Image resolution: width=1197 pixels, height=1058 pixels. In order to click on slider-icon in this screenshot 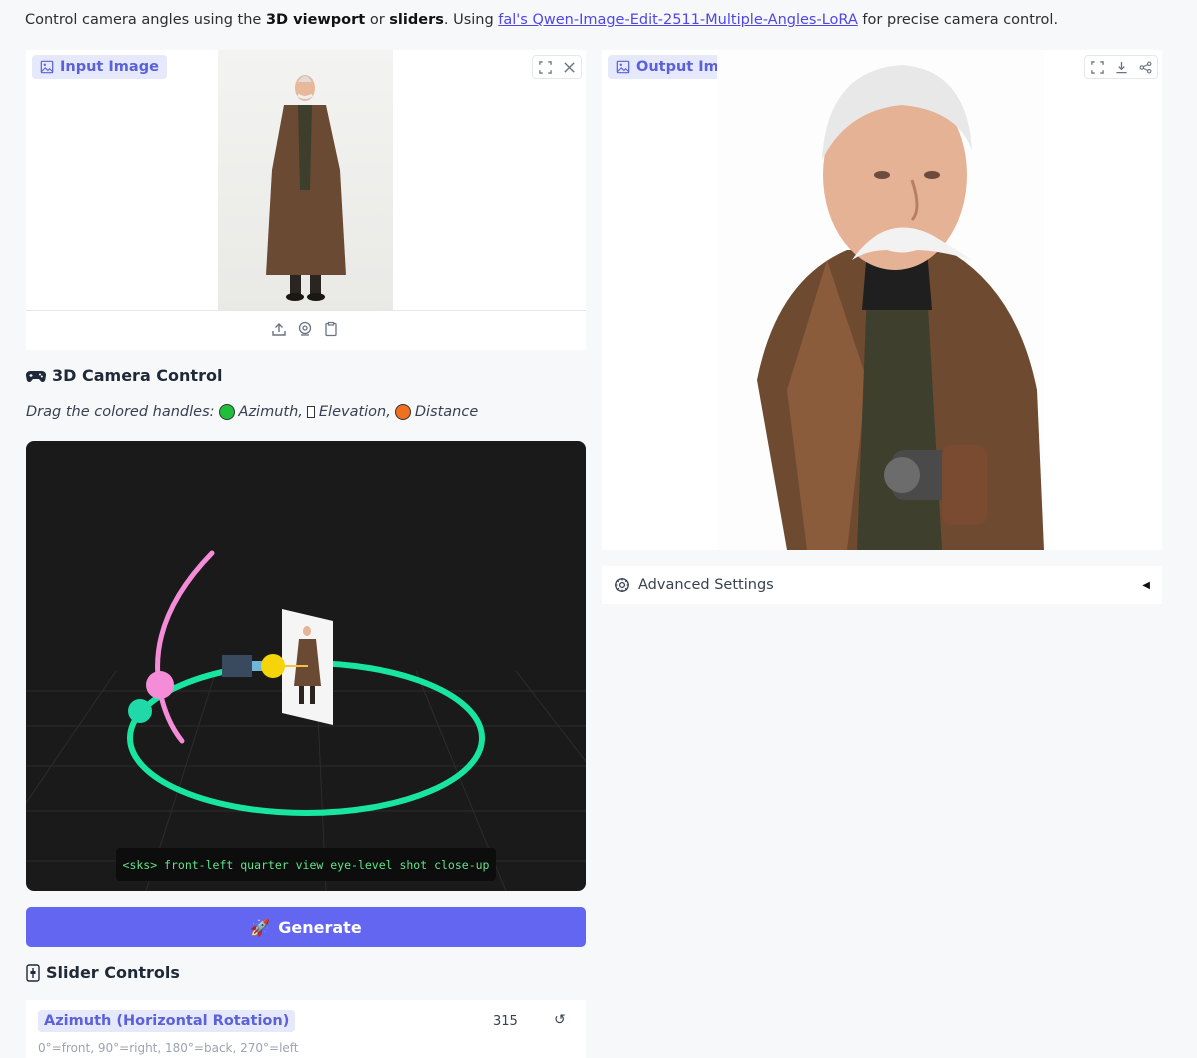, I will do `click(33, 972)`.